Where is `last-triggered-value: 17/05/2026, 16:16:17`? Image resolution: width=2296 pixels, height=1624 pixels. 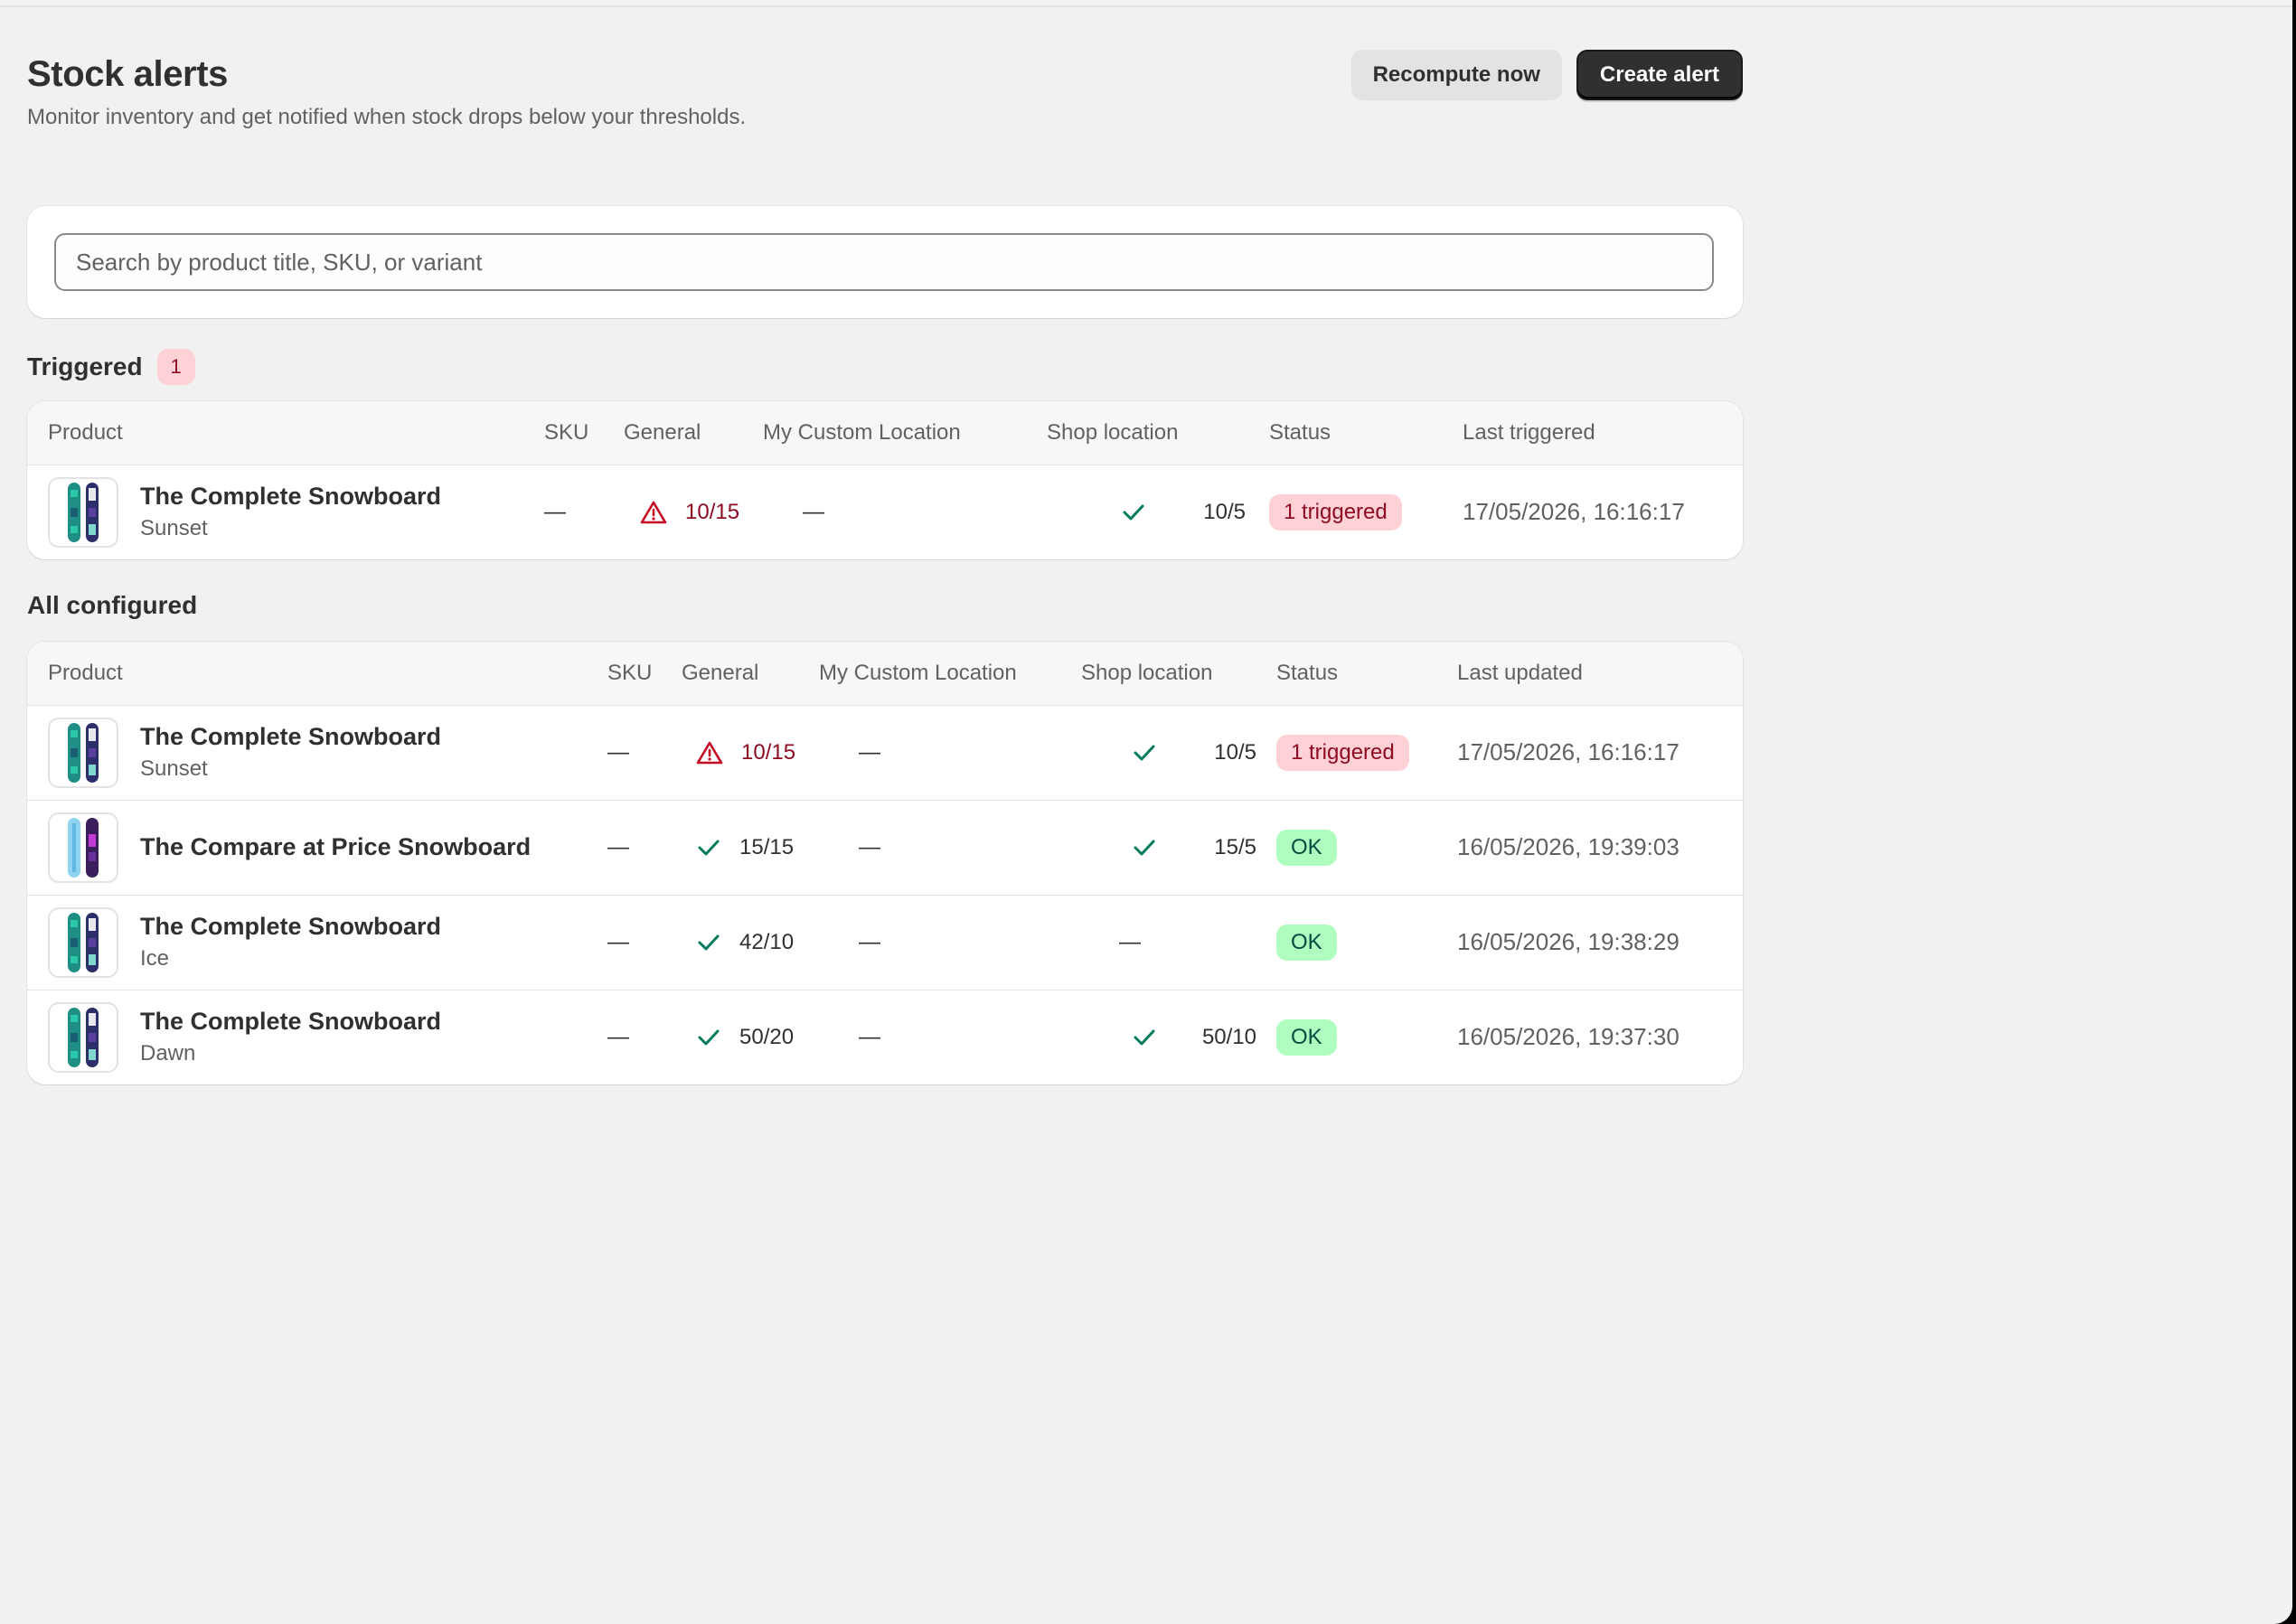 last-triggered-value: 17/05/2026, 16:16:17 is located at coordinates (1574, 512).